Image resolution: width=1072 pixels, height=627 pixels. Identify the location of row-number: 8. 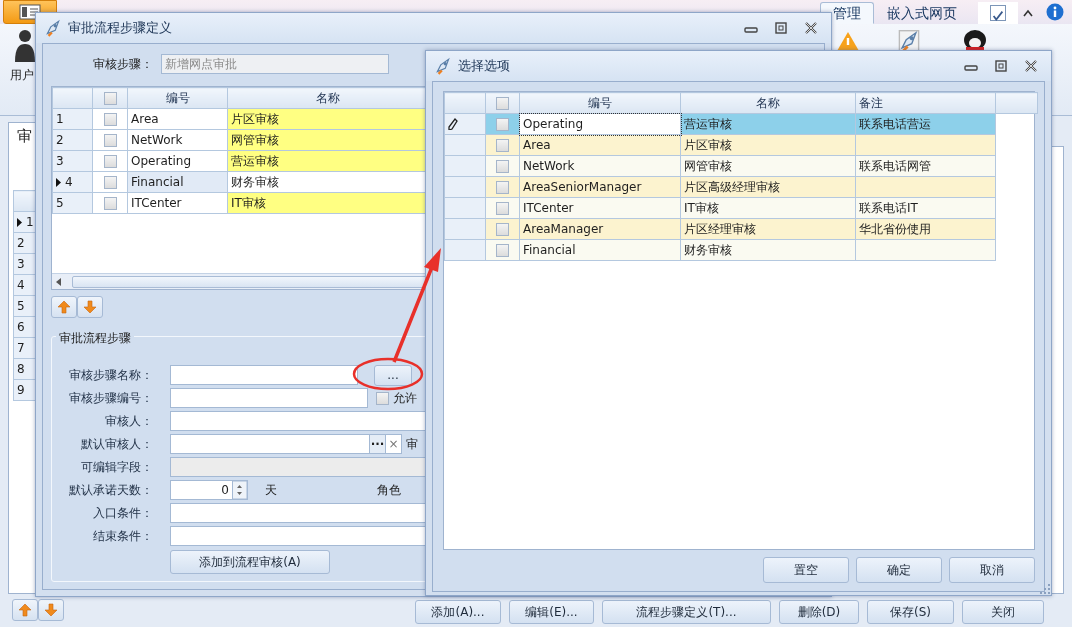
(21, 369).